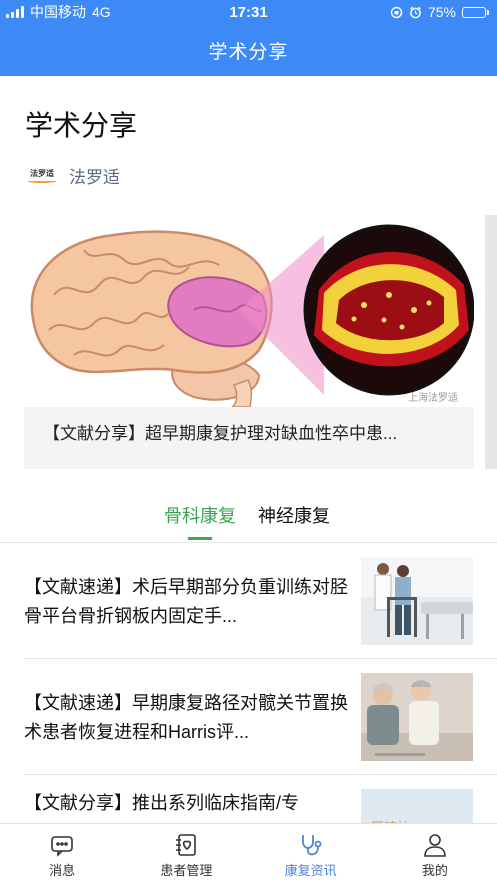 The image size is (497, 883). What do you see at coordinates (433, 398) in the screenshot?
I see `banner-watermark: 上海法罗适` at bounding box center [433, 398].